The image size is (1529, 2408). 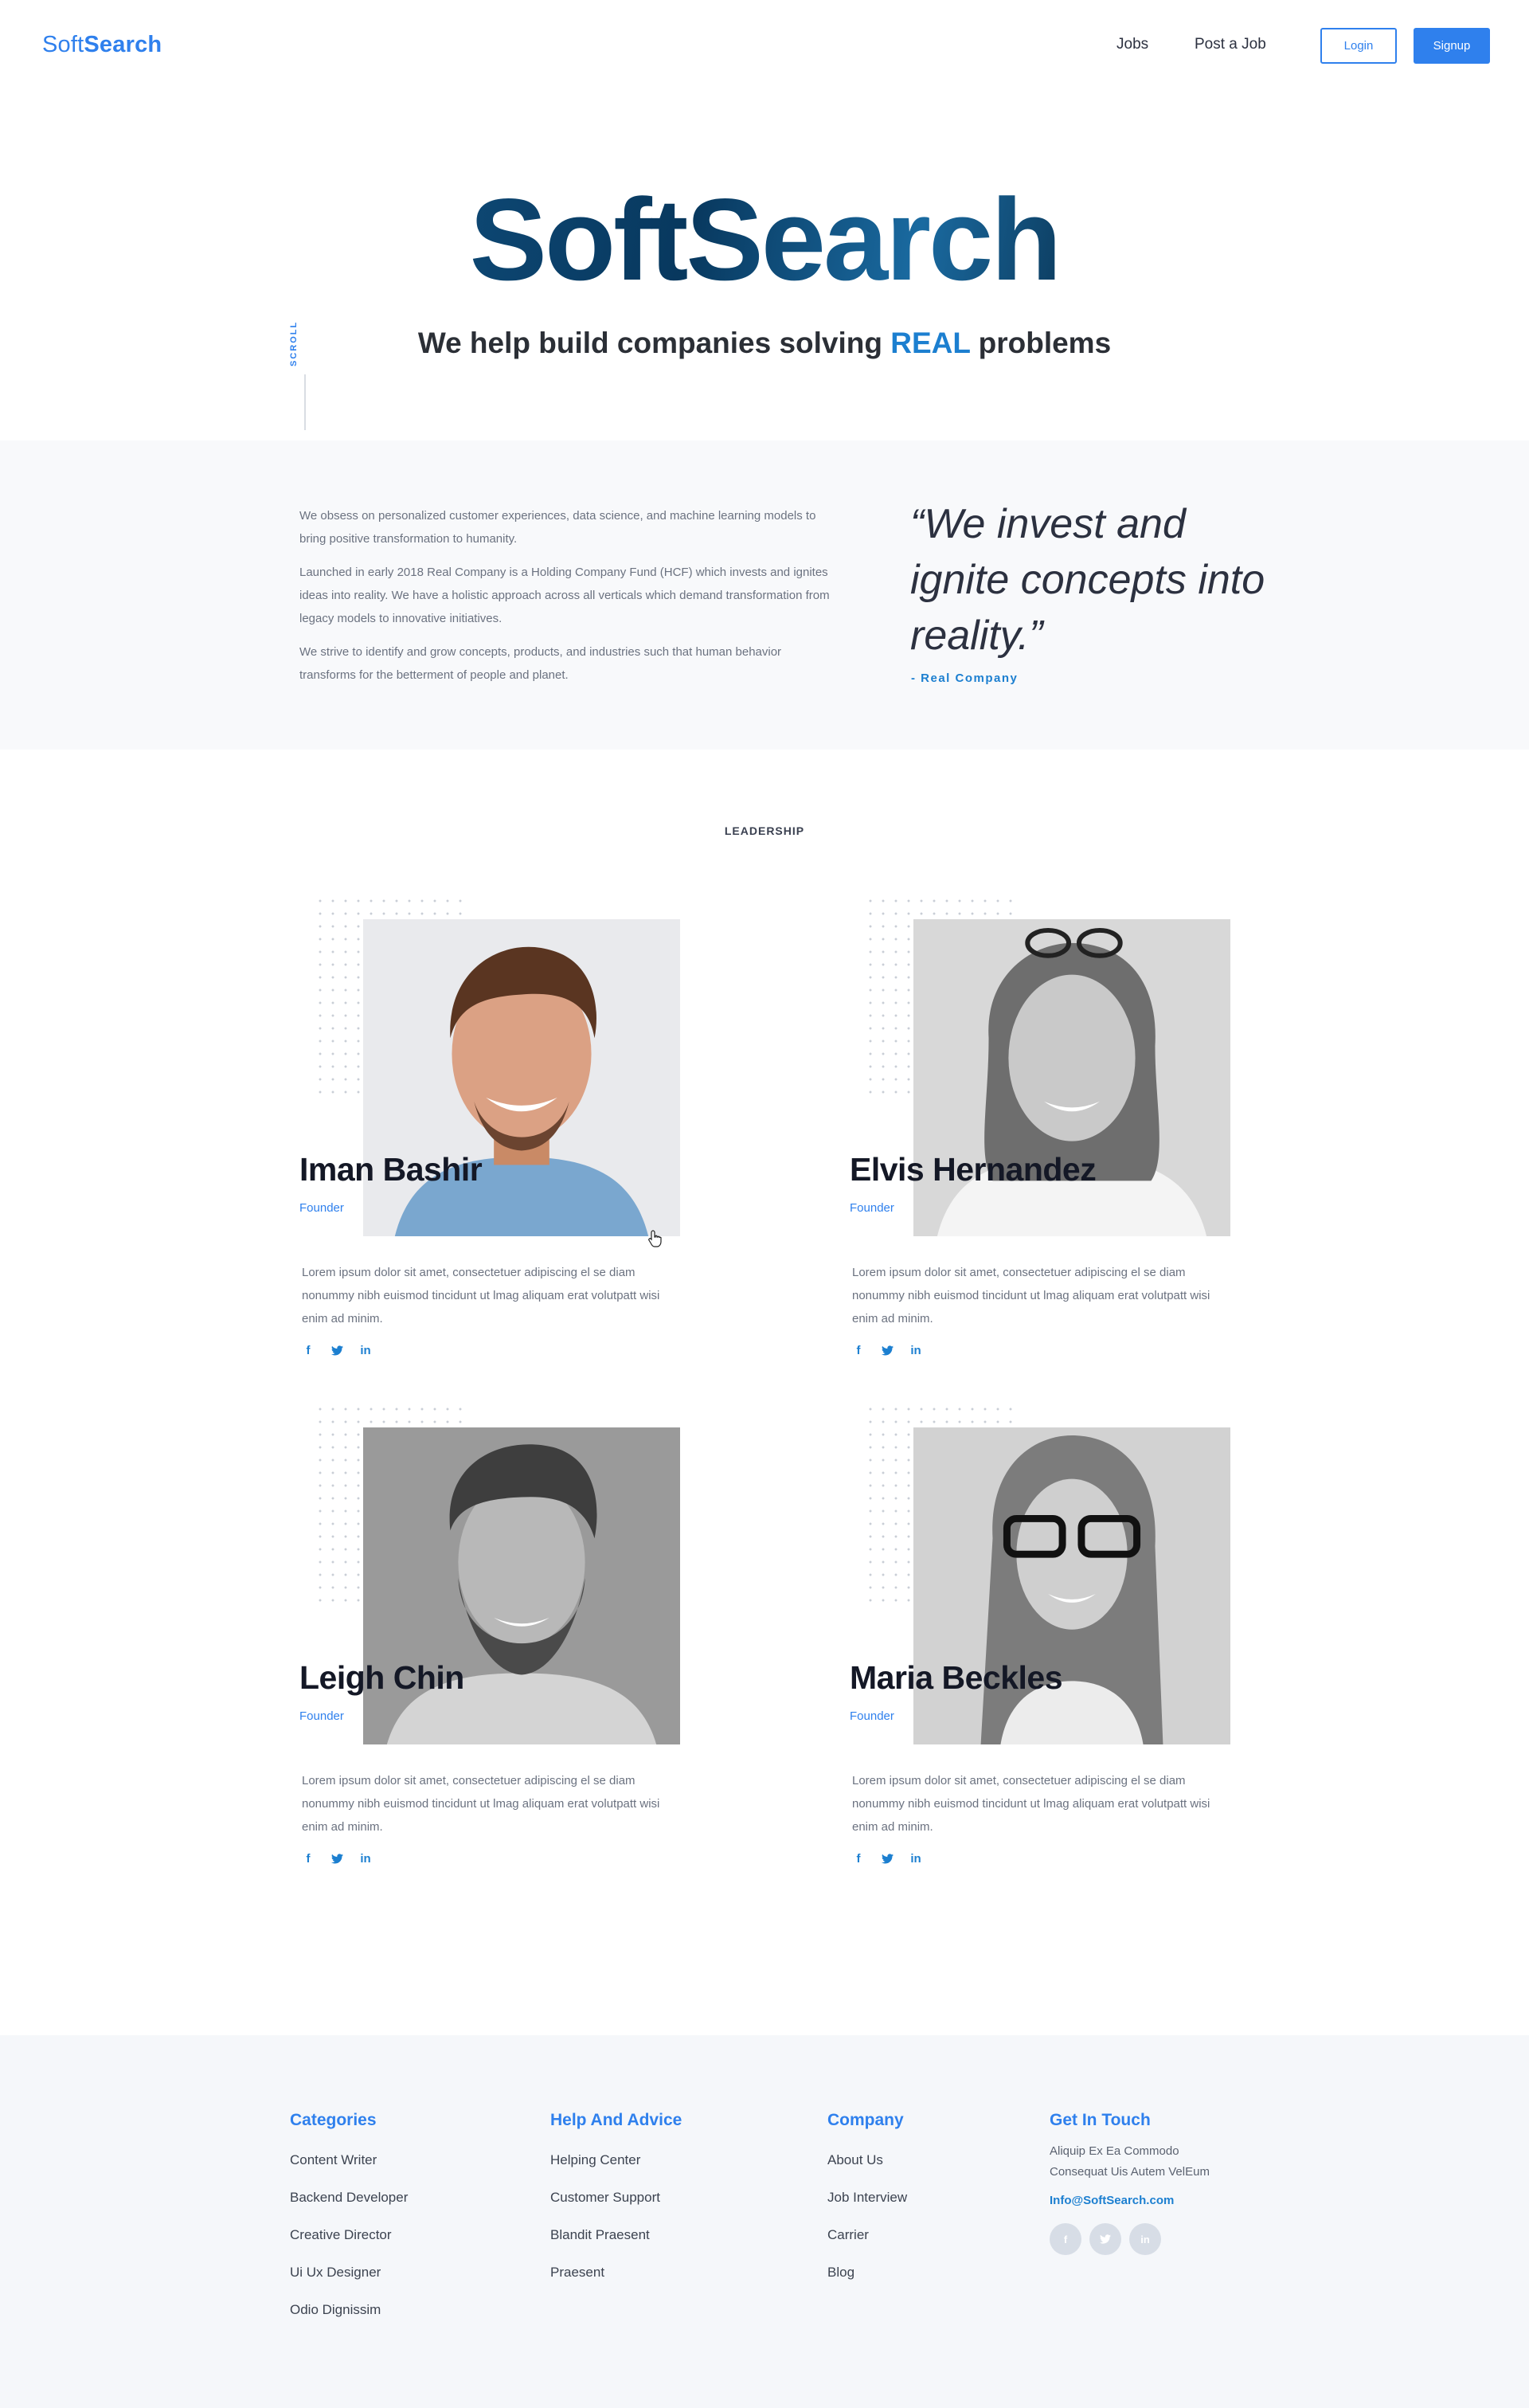 What do you see at coordinates (1100, 2120) in the screenshot?
I see `footer-heading: Get In Touch` at bounding box center [1100, 2120].